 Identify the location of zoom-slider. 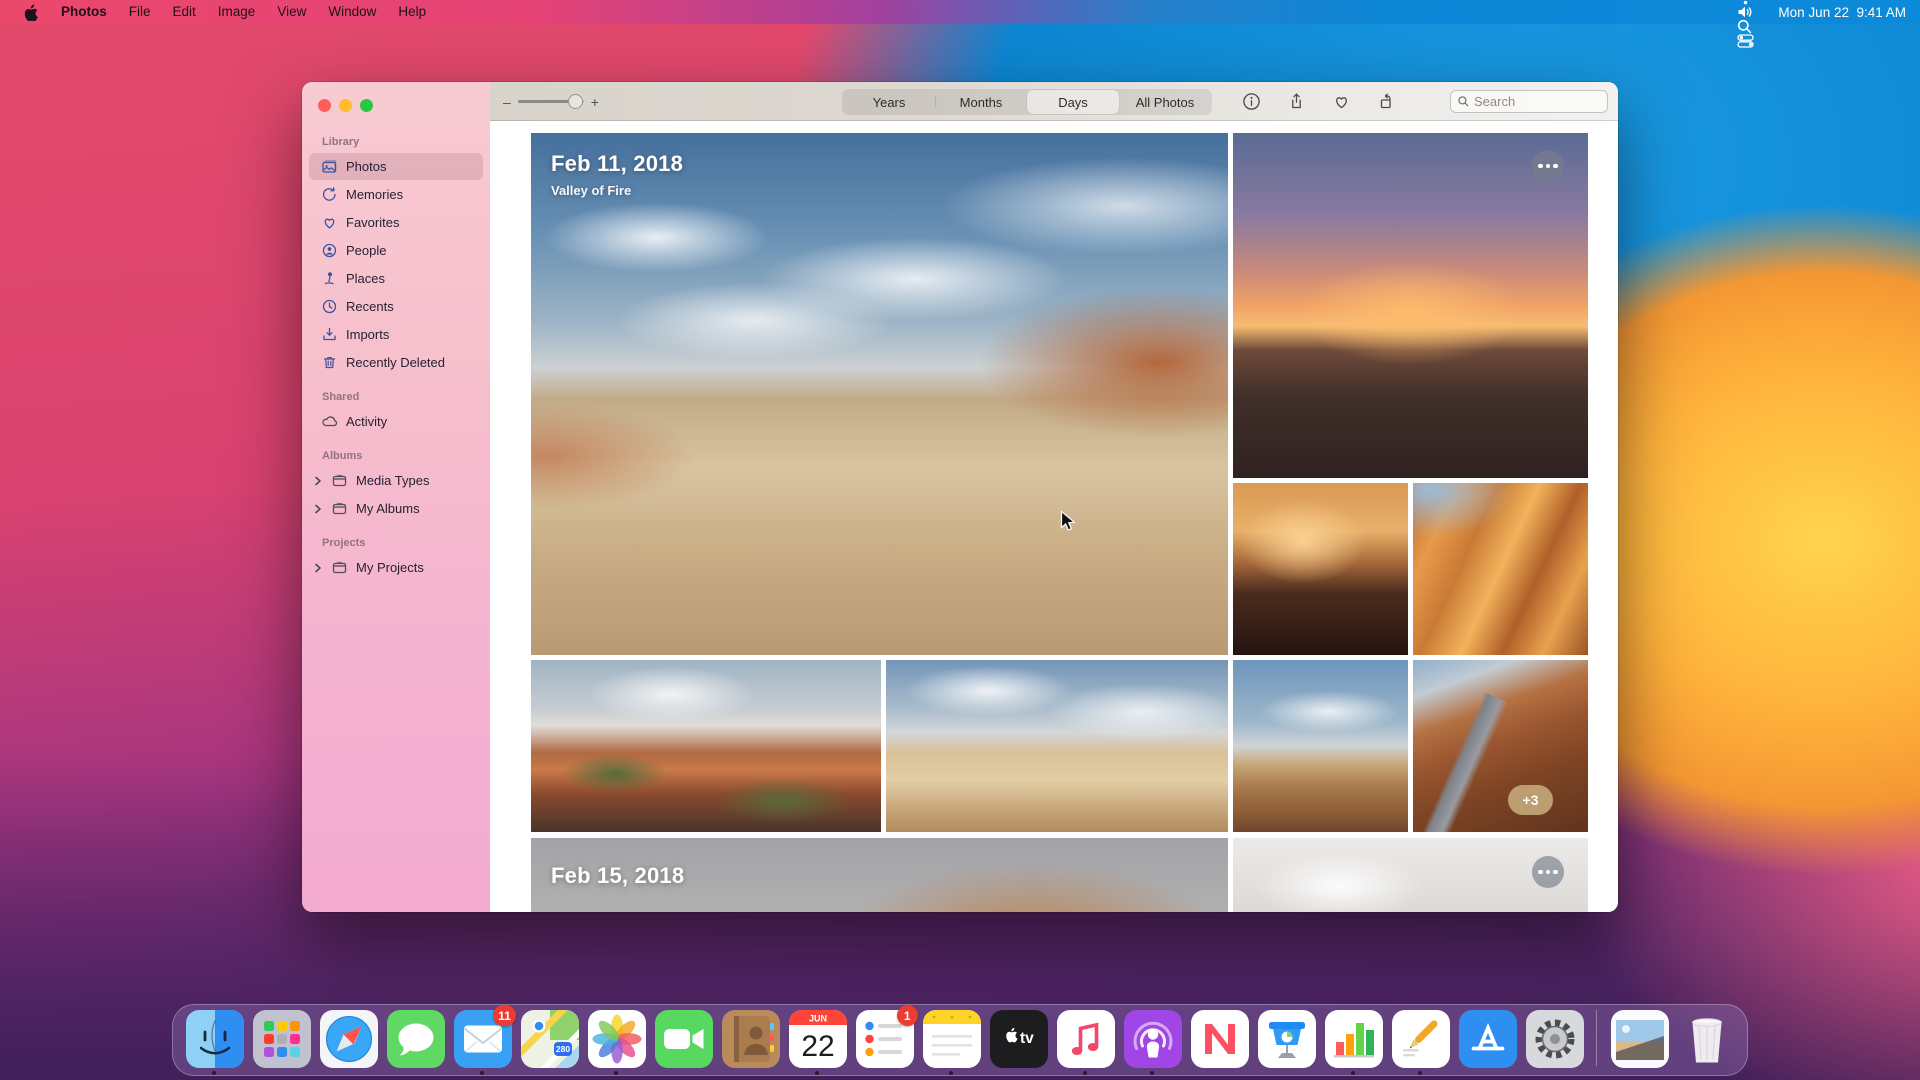
(550, 101).